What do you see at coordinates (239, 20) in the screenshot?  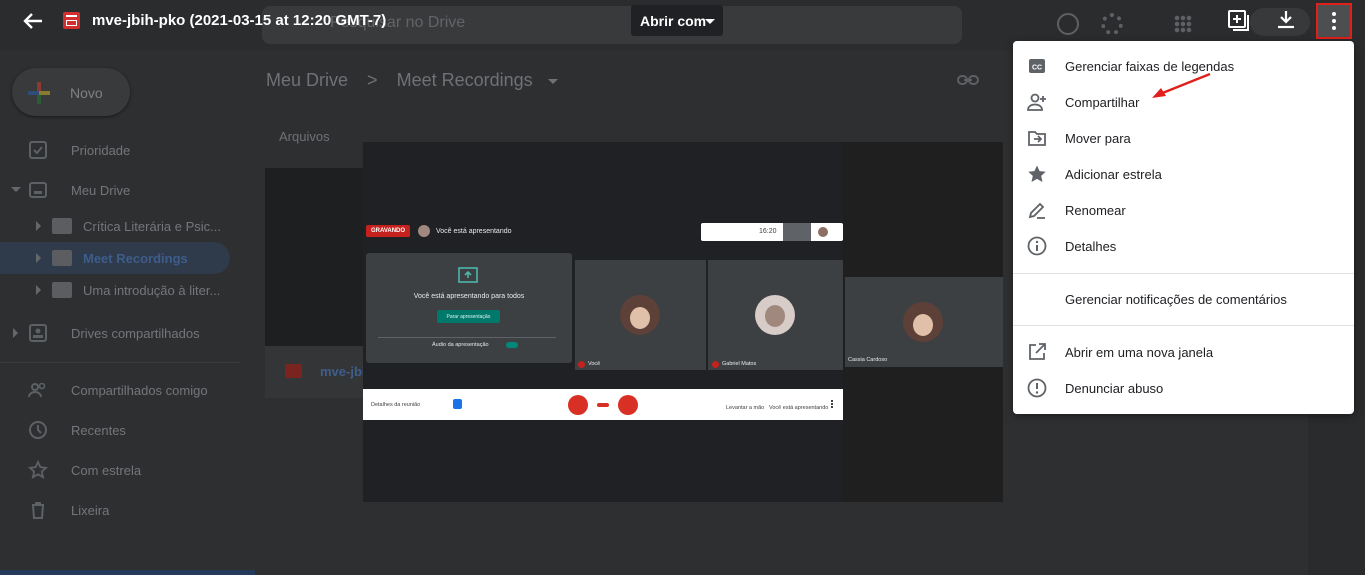 I see `file-title: mve-jbih-pko (2021-03-15 at 12:20 GMT-7)` at bounding box center [239, 20].